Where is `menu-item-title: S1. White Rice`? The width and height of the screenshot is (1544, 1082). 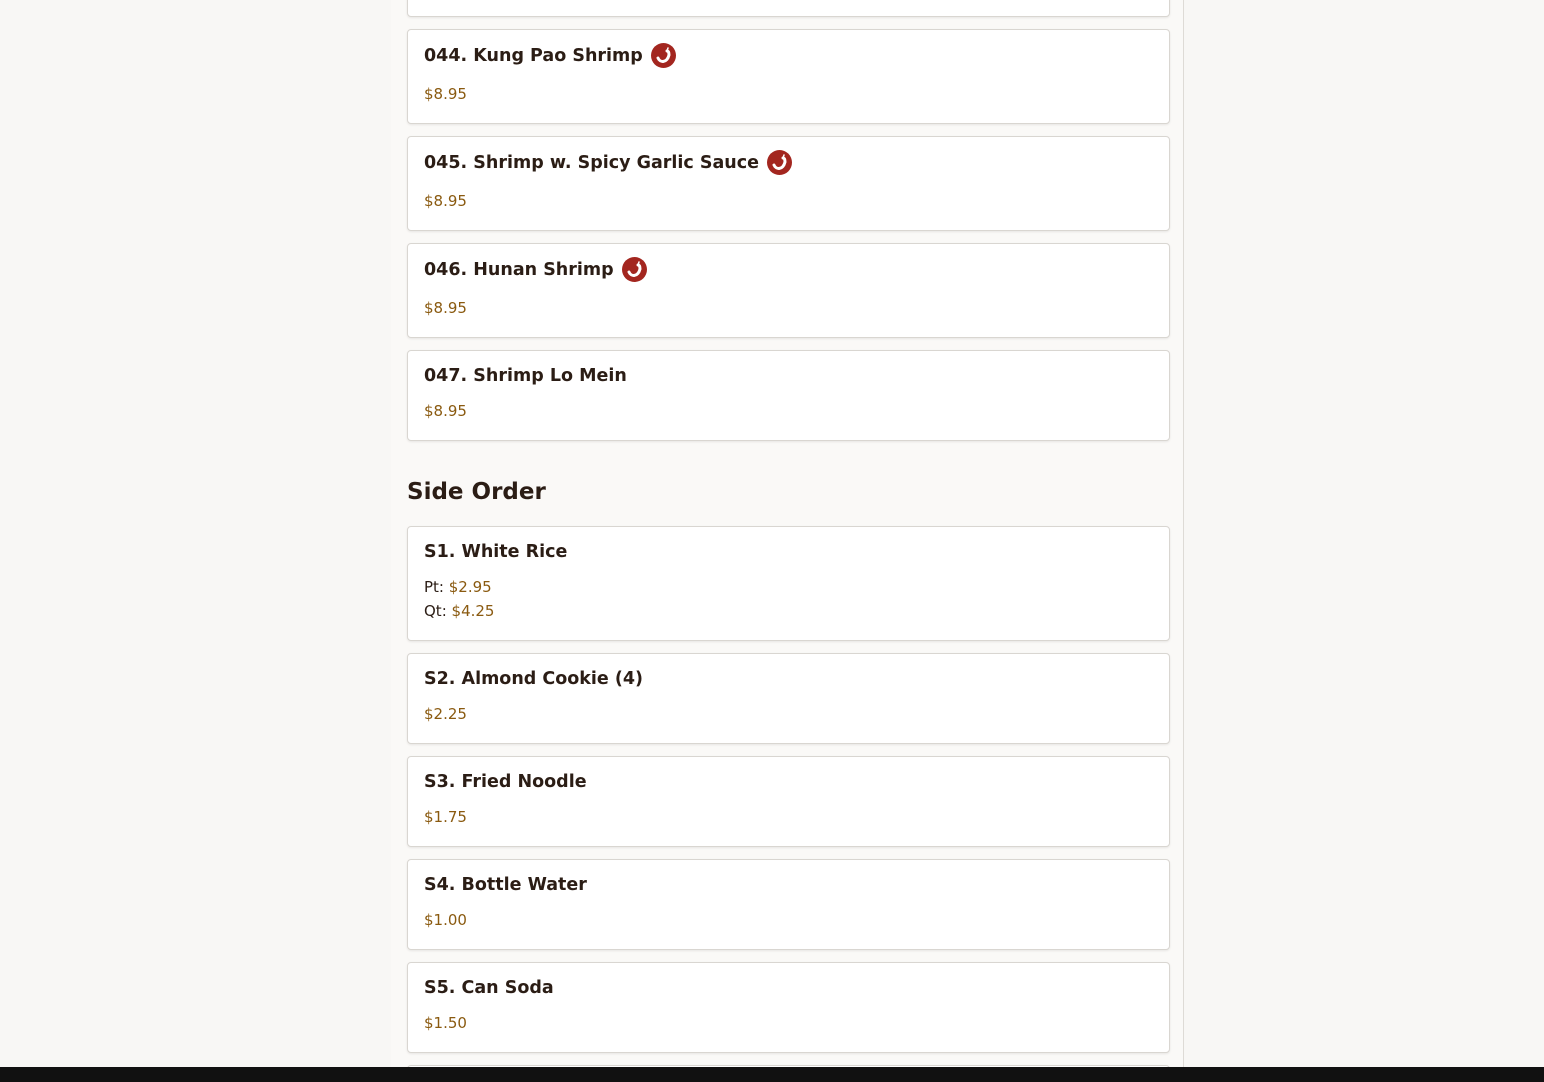
menu-item-title: S1. White Rice is located at coordinates (495, 552).